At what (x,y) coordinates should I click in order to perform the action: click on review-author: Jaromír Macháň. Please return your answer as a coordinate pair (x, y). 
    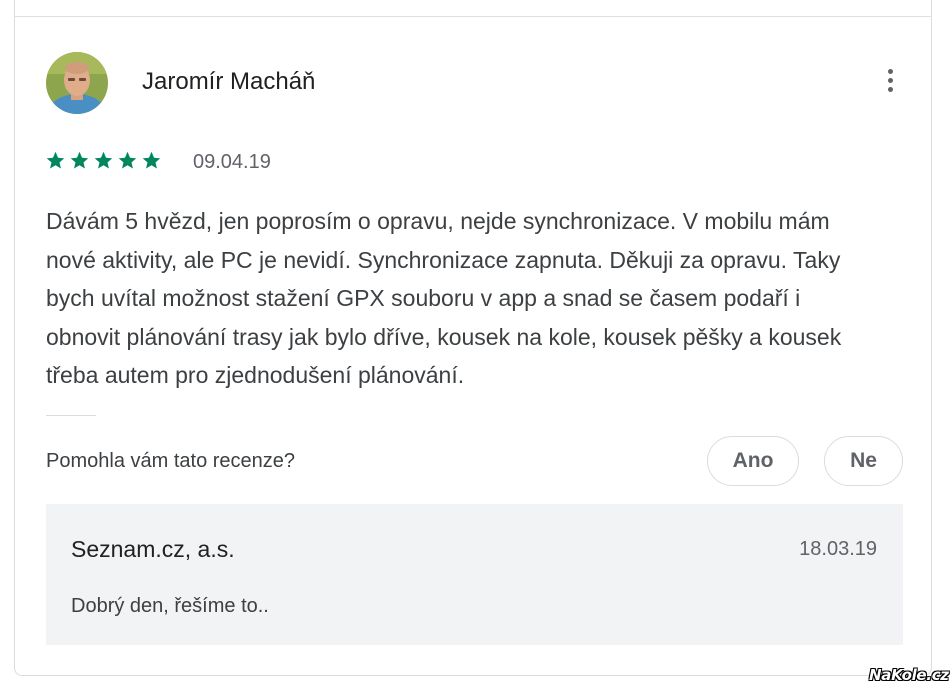
    Looking at the image, I should click on (229, 81).